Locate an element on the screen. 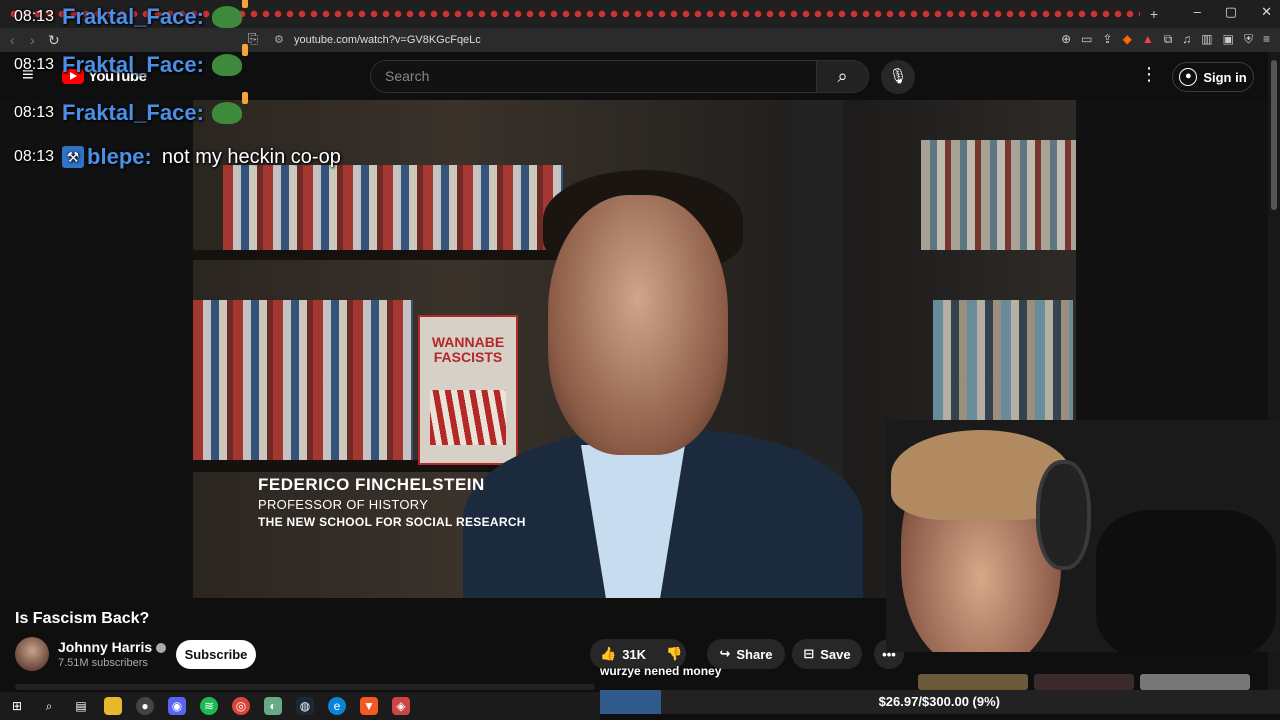 The image size is (1280, 720). edge-icon: e is located at coordinates (337, 706).